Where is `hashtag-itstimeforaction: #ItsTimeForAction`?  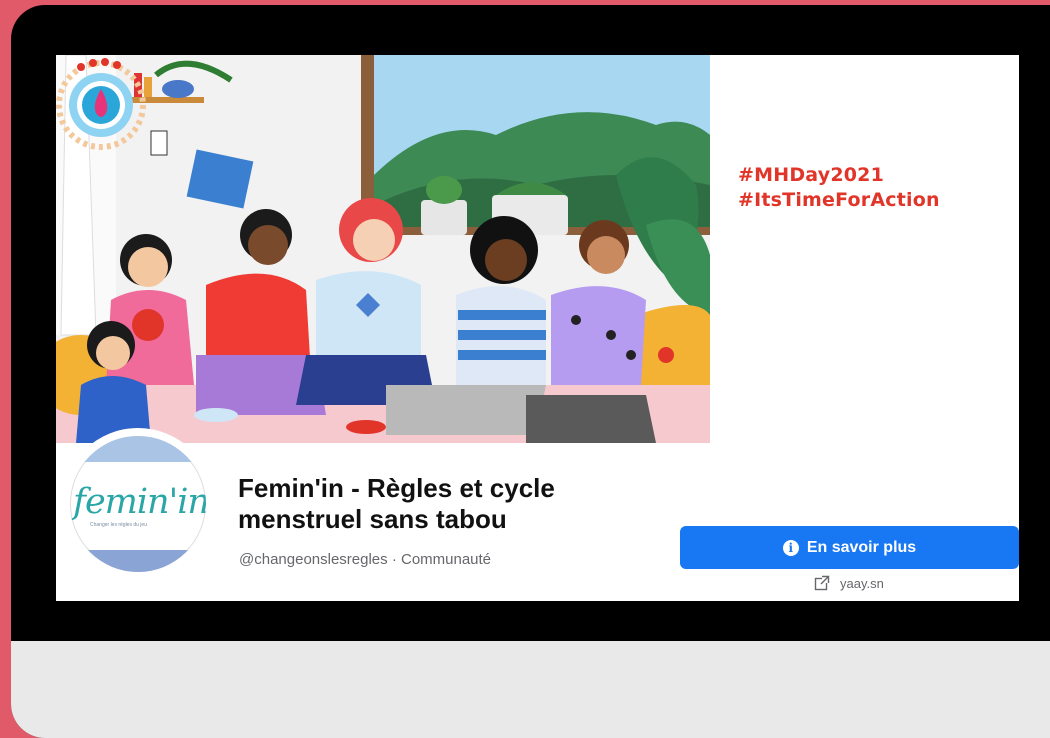
hashtag-itstimeforaction: #ItsTimeForAction is located at coordinates (839, 200).